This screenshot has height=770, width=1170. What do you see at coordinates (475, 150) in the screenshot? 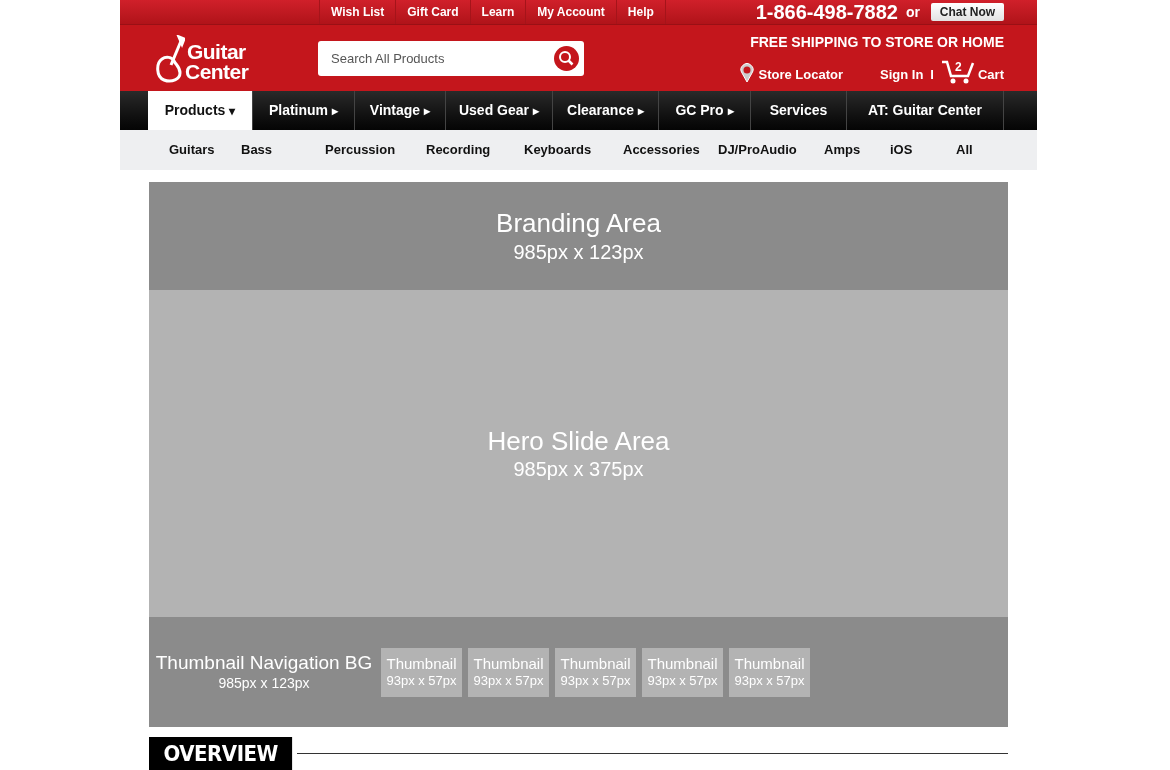
I see `category-link: Recording` at bounding box center [475, 150].